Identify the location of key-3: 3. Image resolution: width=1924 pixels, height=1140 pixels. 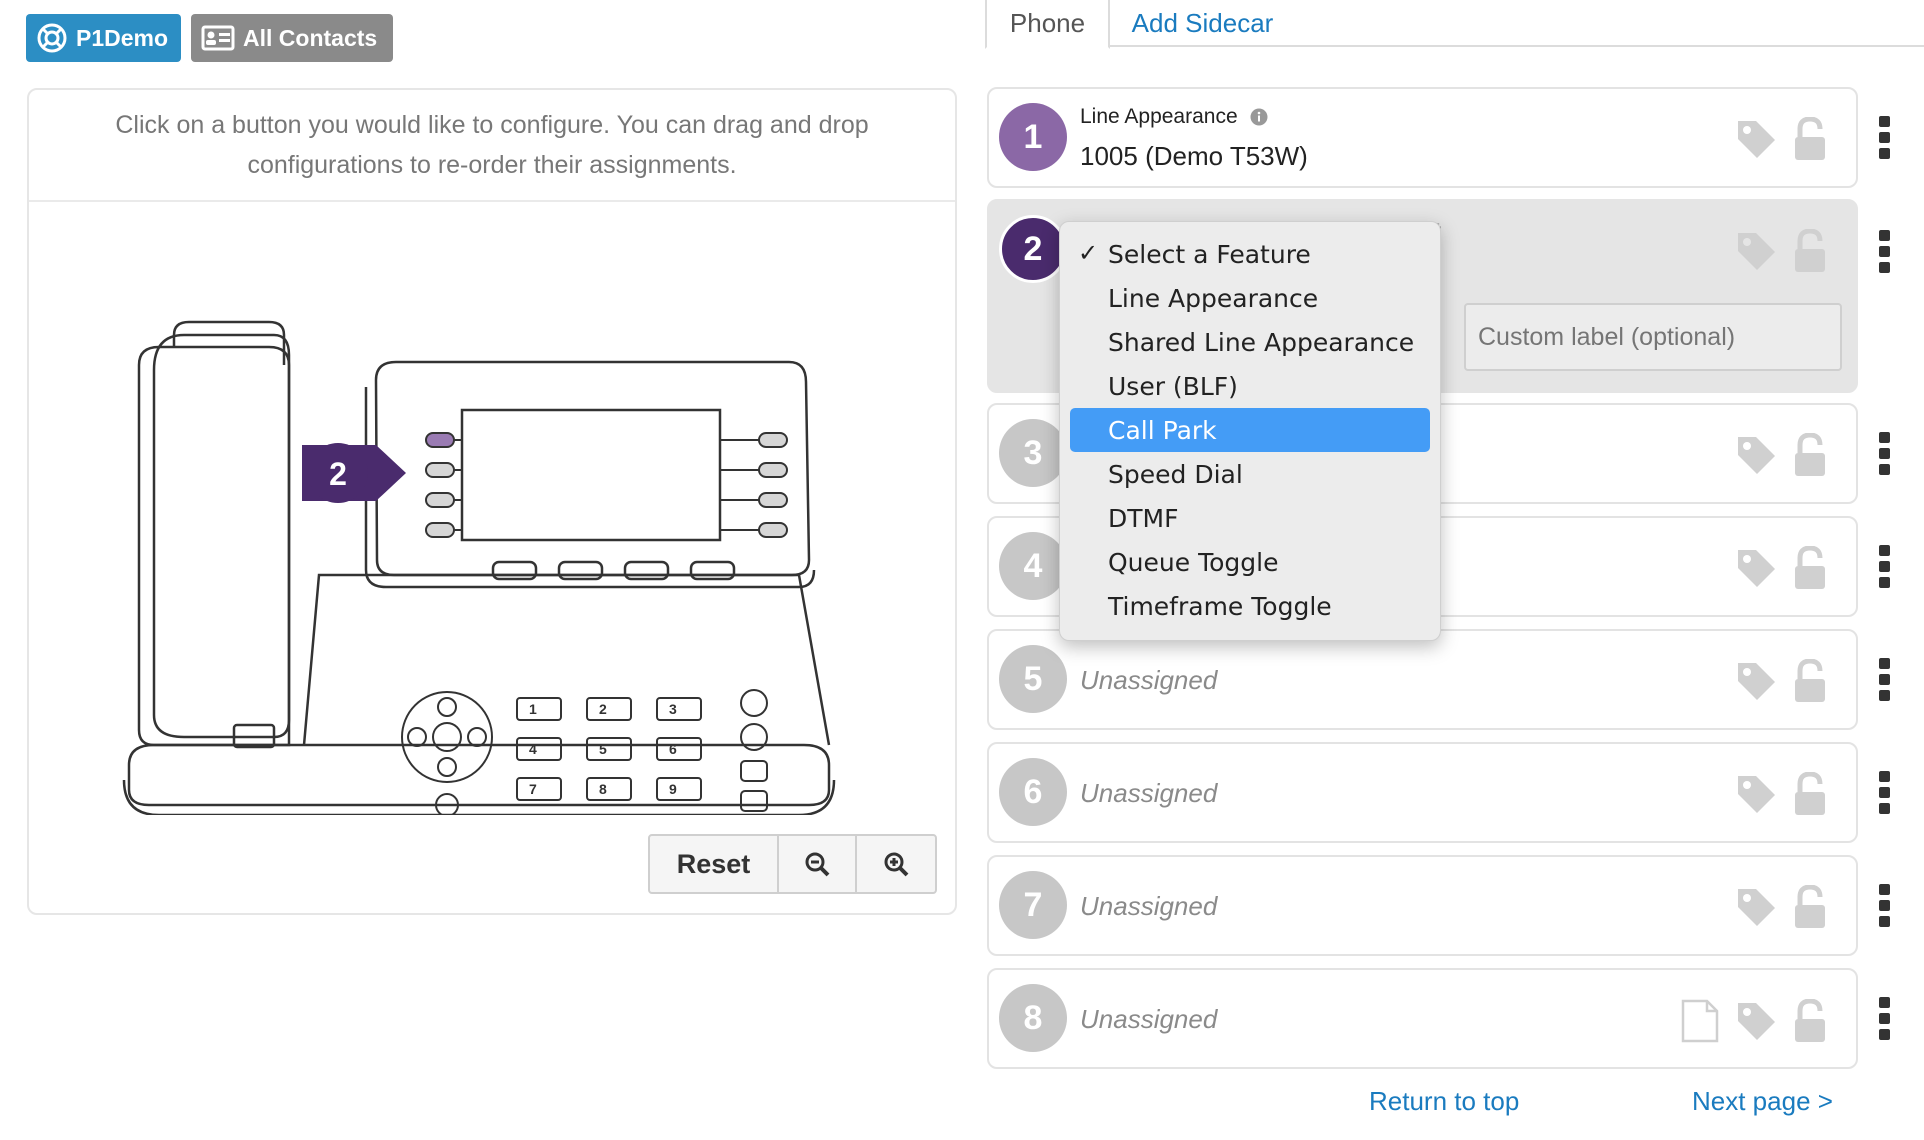
(673, 709).